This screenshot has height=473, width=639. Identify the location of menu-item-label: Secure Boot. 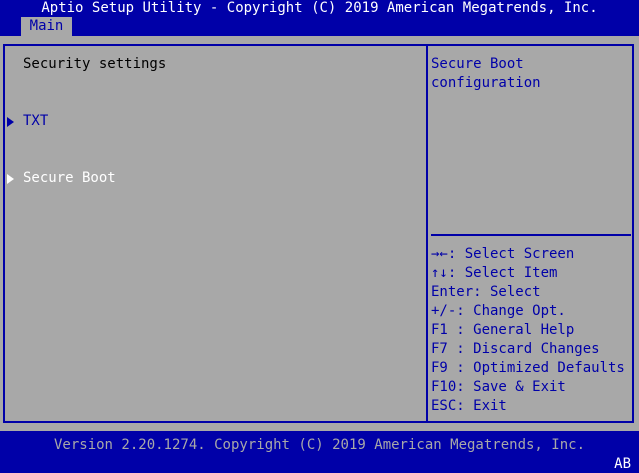
(69, 178).